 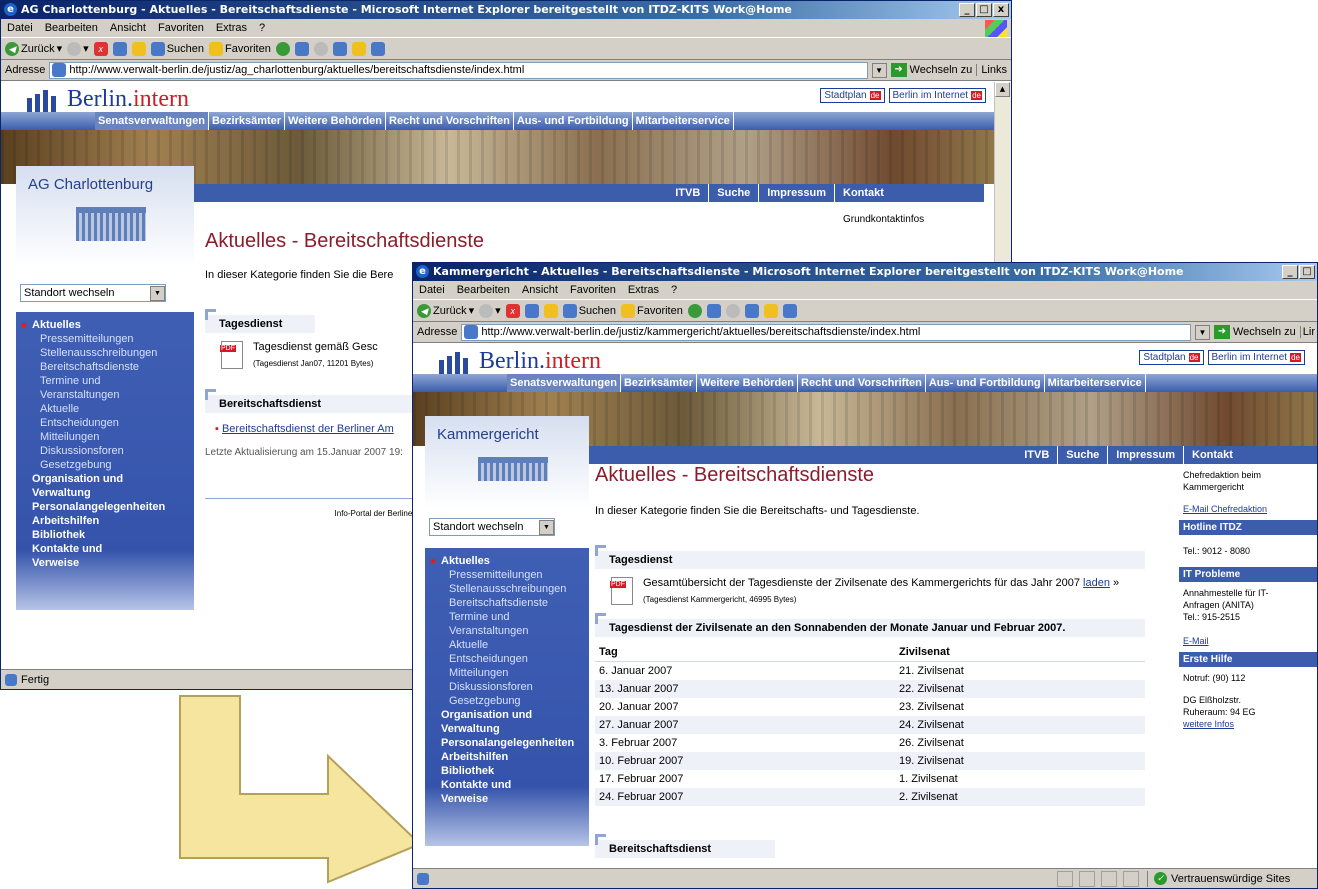 I want to click on messenger-icon, so click(x=789, y=310).